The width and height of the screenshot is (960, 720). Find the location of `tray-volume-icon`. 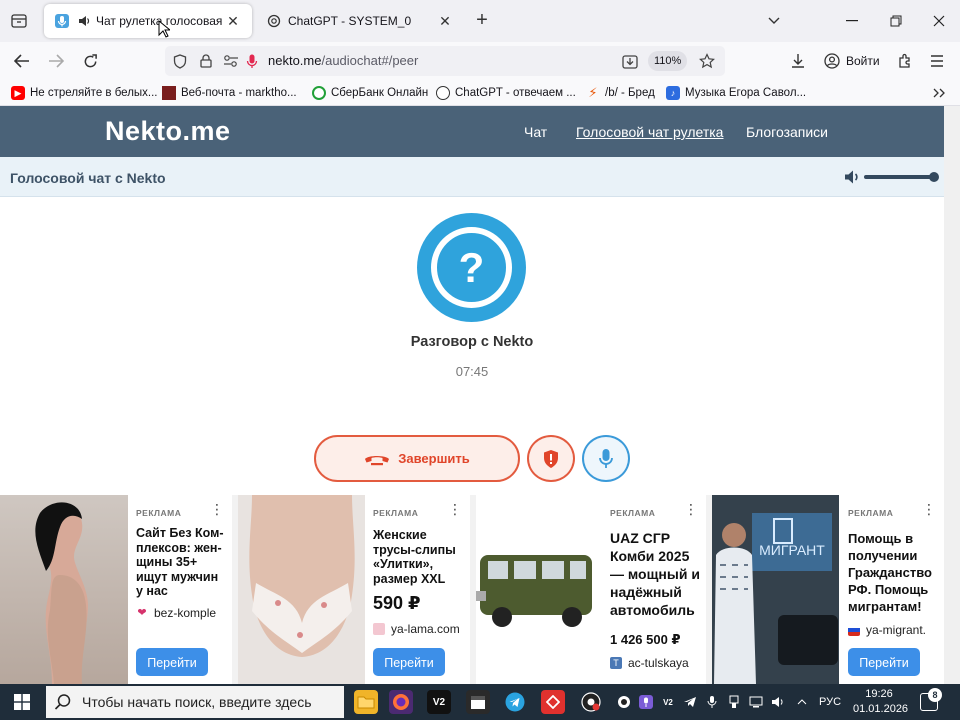

tray-volume-icon is located at coordinates (778, 702).